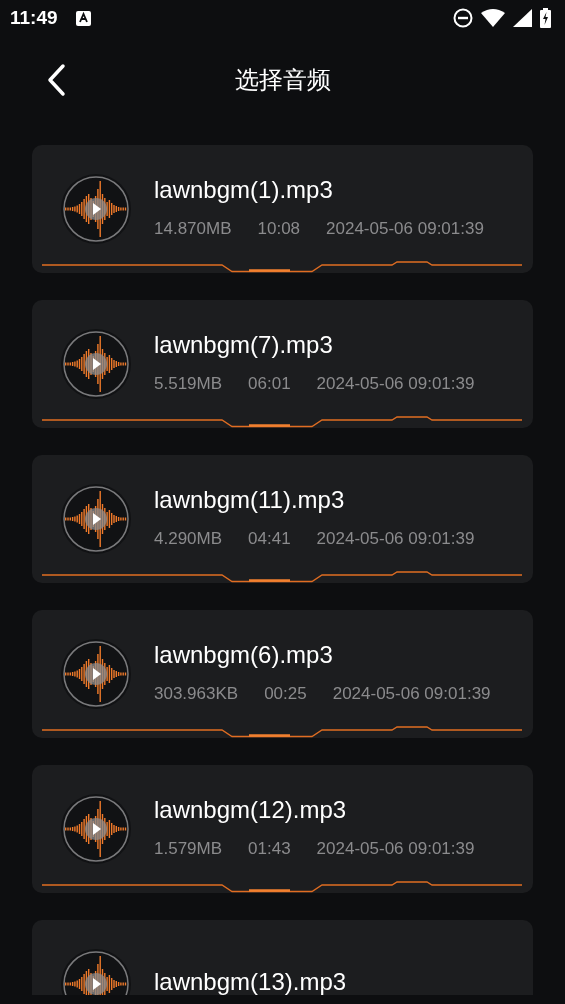  I want to click on audio-file-card: lawnbgm(7).mp3 5.519MB 06:01 2024-05-06 09:01:39, so click(282, 364).